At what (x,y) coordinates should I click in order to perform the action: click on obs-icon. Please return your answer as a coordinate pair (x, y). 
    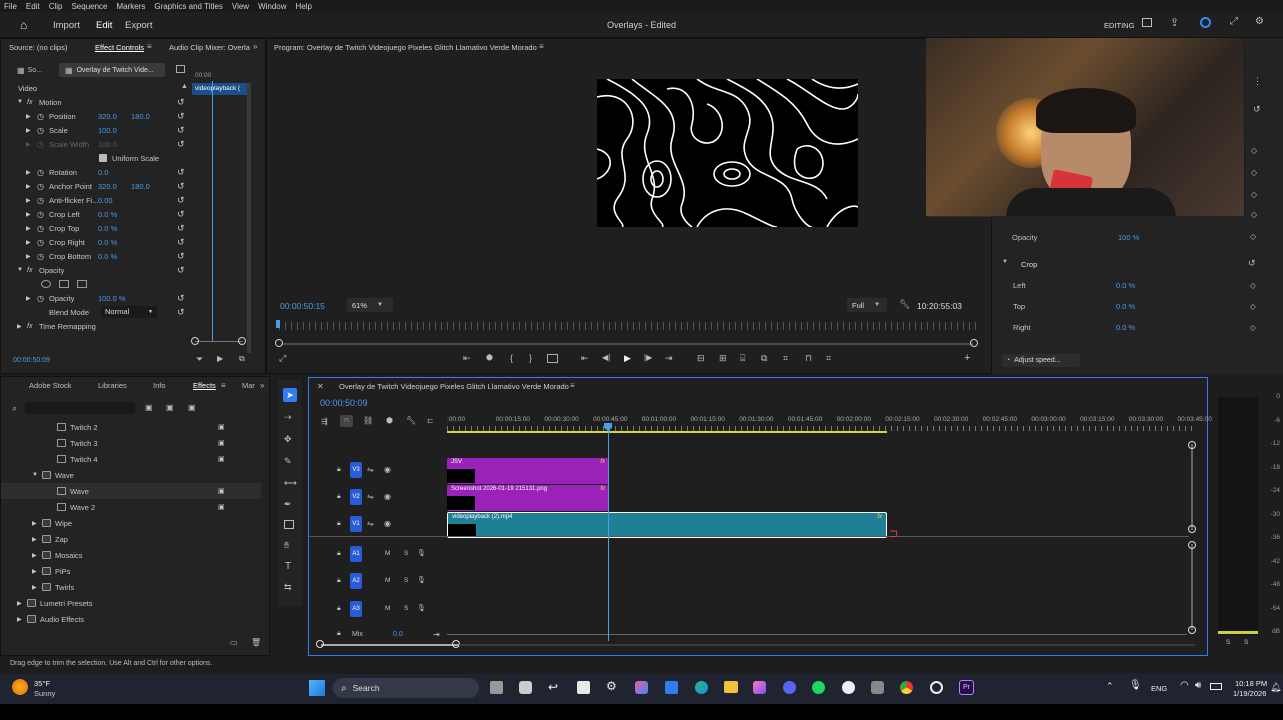
    Looking at the image, I should click on (848, 687).